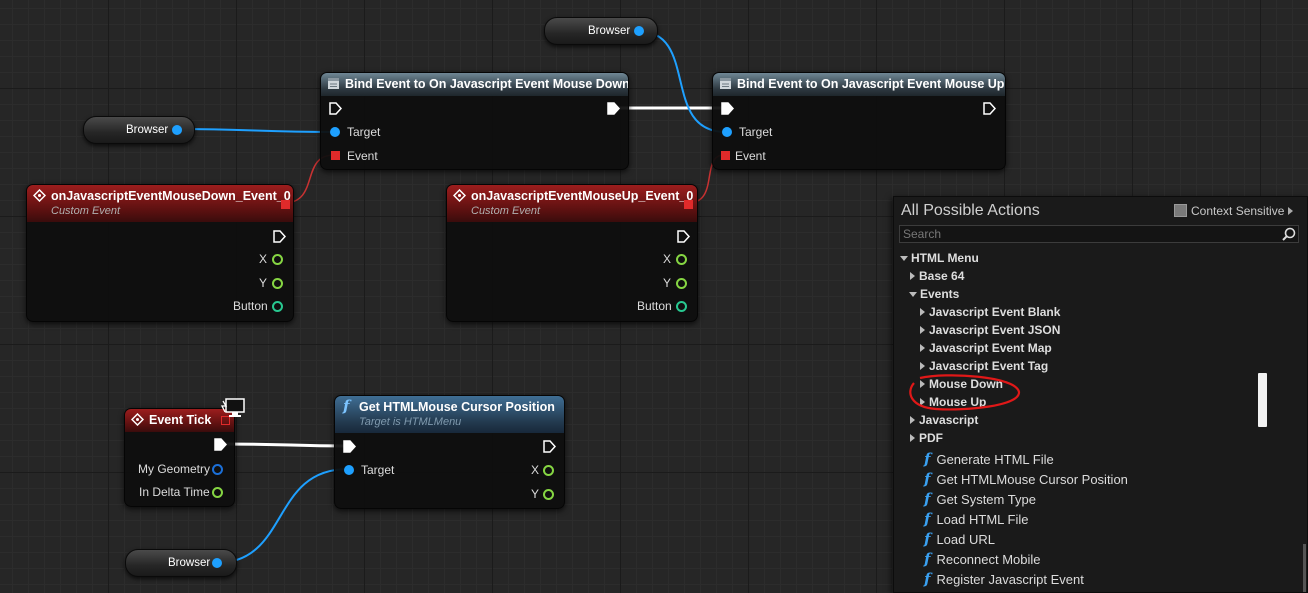 This screenshot has width=1308, height=593. Describe the element at coordinates (926, 438) in the screenshot. I see `tree-item-pdf: PDF` at that location.